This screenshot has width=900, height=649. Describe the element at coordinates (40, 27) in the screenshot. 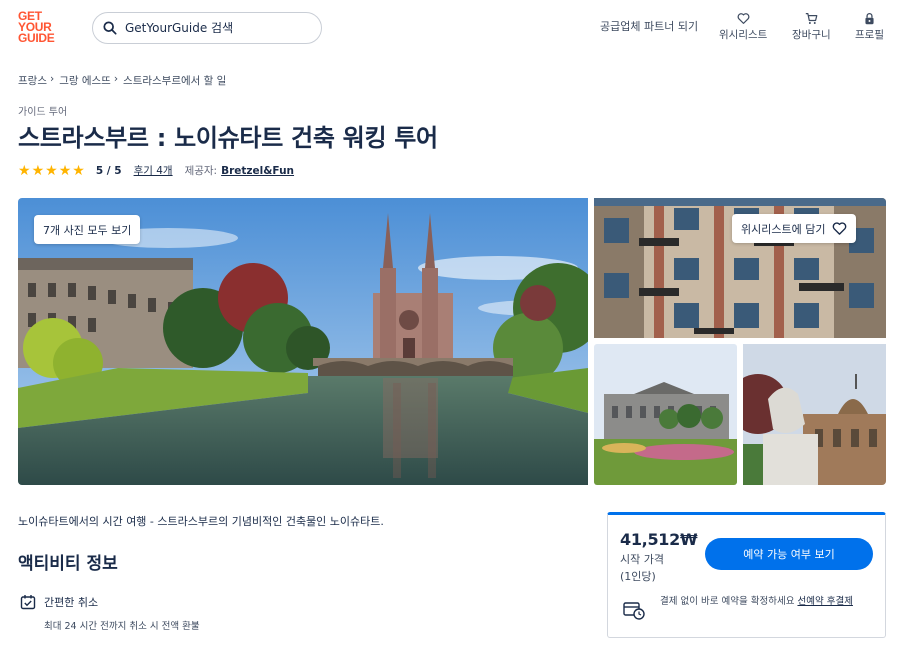

I see `getyourguide-logo: GET YOUR GUIDE` at that location.